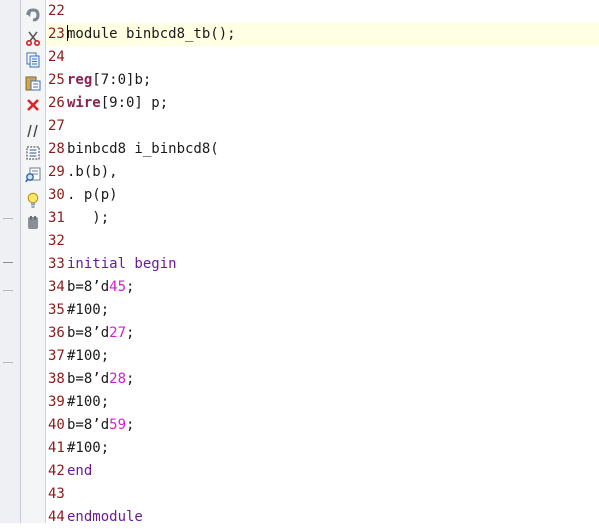 The height and width of the screenshot is (529, 599). Describe the element at coordinates (322, 241) in the screenshot. I see `code-line: 32` at that location.